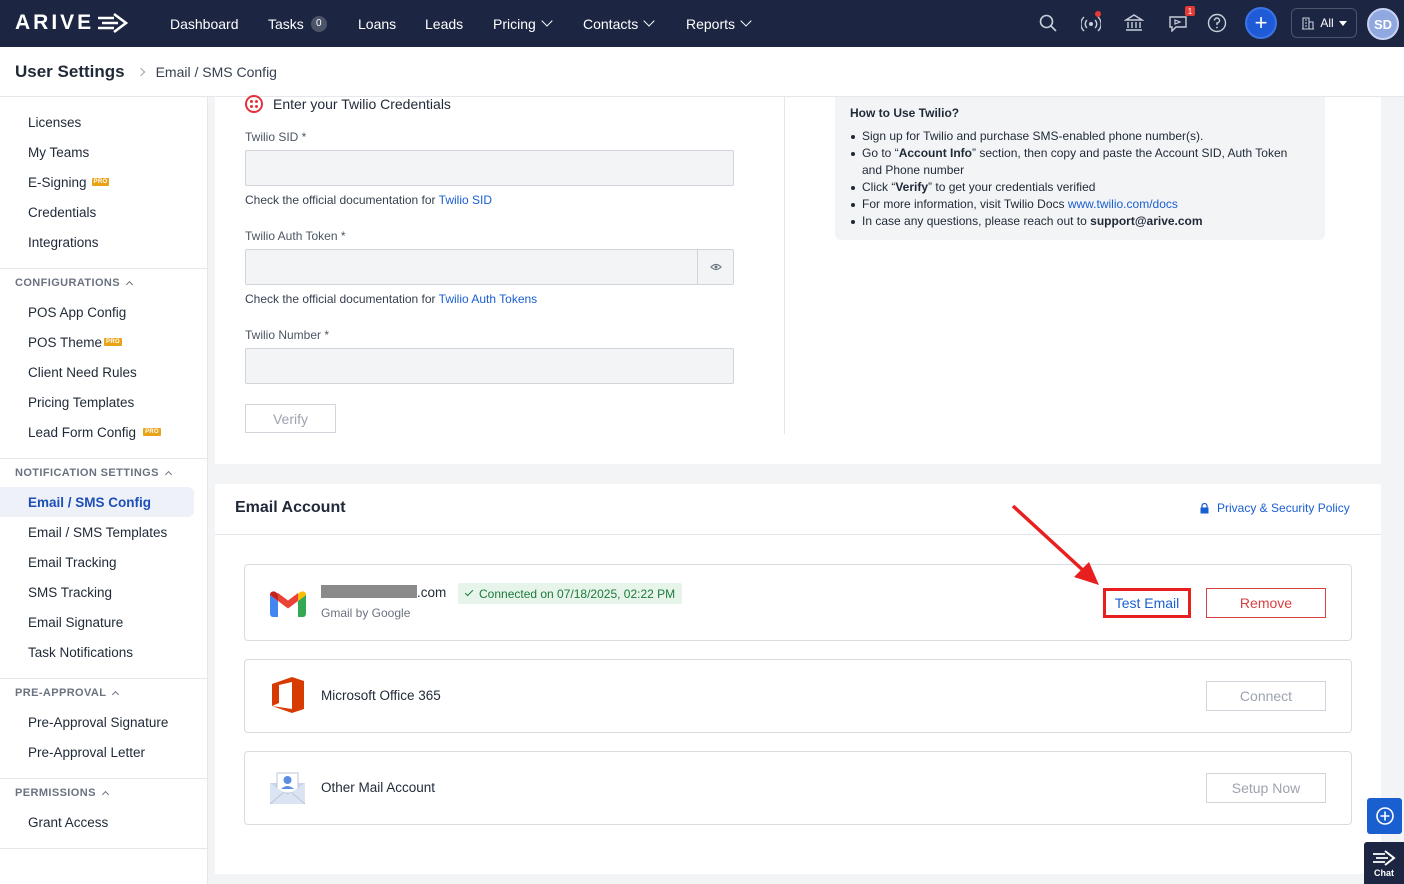 The image size is (1404, 884). What do you see at coordinates (1147, 603) in the screenshot?
I see `test-email-button: Test Email` at bounding box center [1147, 603].